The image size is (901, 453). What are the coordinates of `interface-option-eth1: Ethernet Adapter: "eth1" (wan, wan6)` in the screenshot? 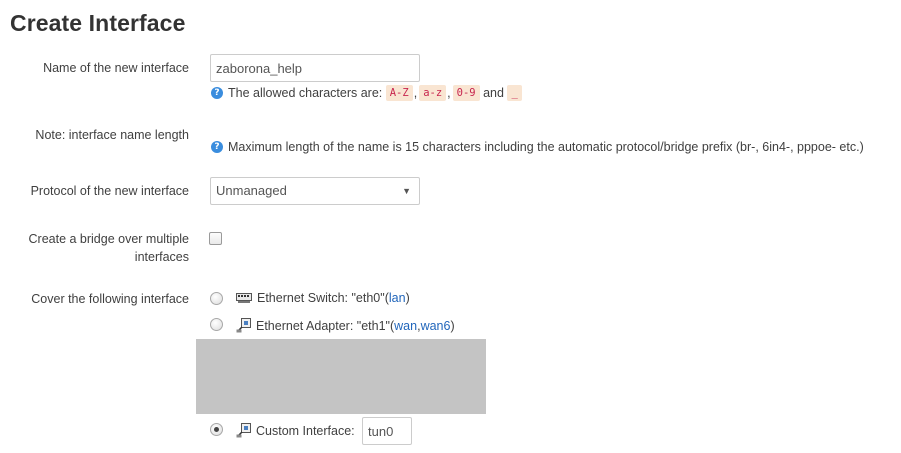 It's located at (345, 325).